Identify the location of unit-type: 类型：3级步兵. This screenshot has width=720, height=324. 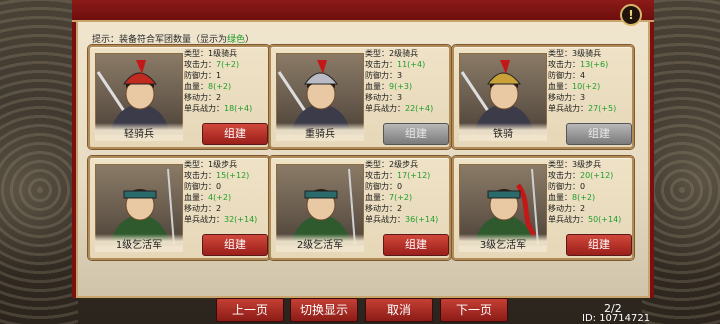
(575, 164).